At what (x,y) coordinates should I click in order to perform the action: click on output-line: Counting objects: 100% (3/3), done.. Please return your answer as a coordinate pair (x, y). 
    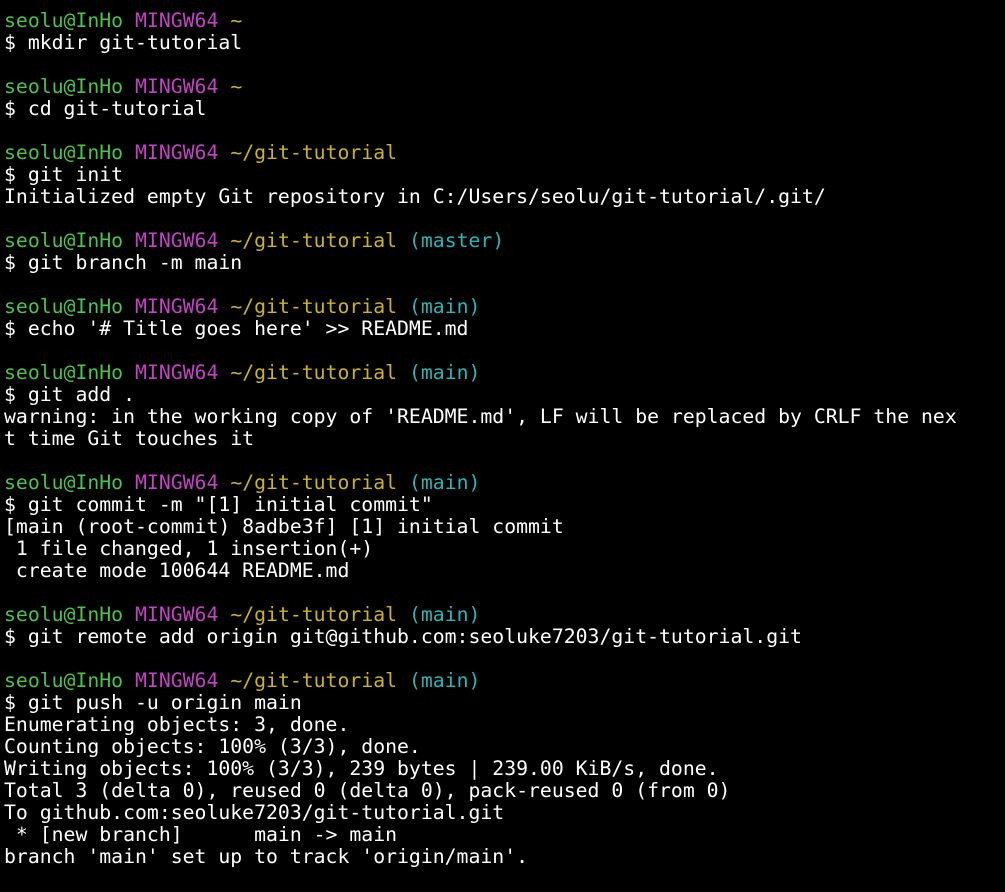
    Looking at the image, I should click on (212, 746).